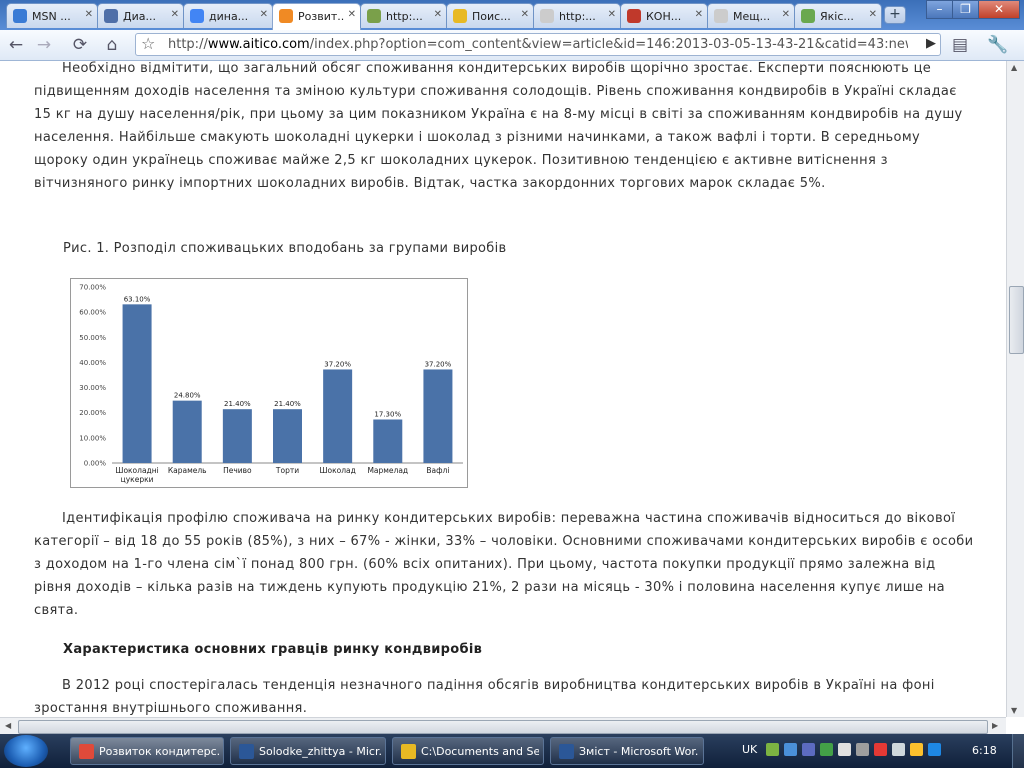 Image resolution: width=1024 pixels, height=768 pixels. What do you see at coordinates (337, 364) in the screenshot?
I see `data-label: 37.20%` at bounding box center [337, 364].